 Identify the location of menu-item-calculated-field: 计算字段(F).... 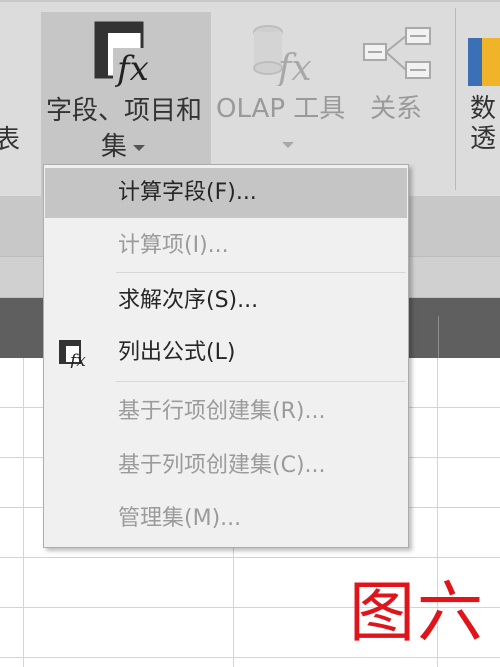
(226, 193).